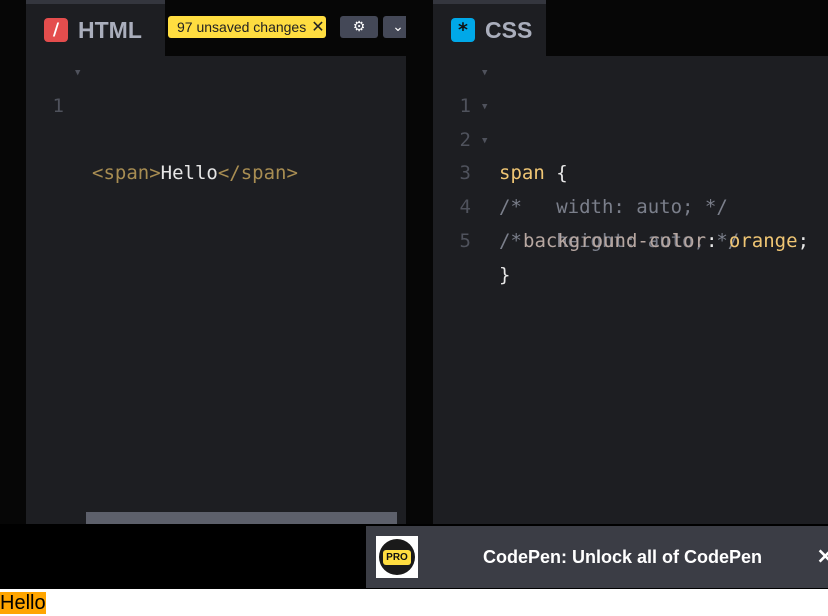 Image resolution: width=828 pixels, height=616 pixels. I want to click on code-text: background-color: orange;, so click(666, 242).